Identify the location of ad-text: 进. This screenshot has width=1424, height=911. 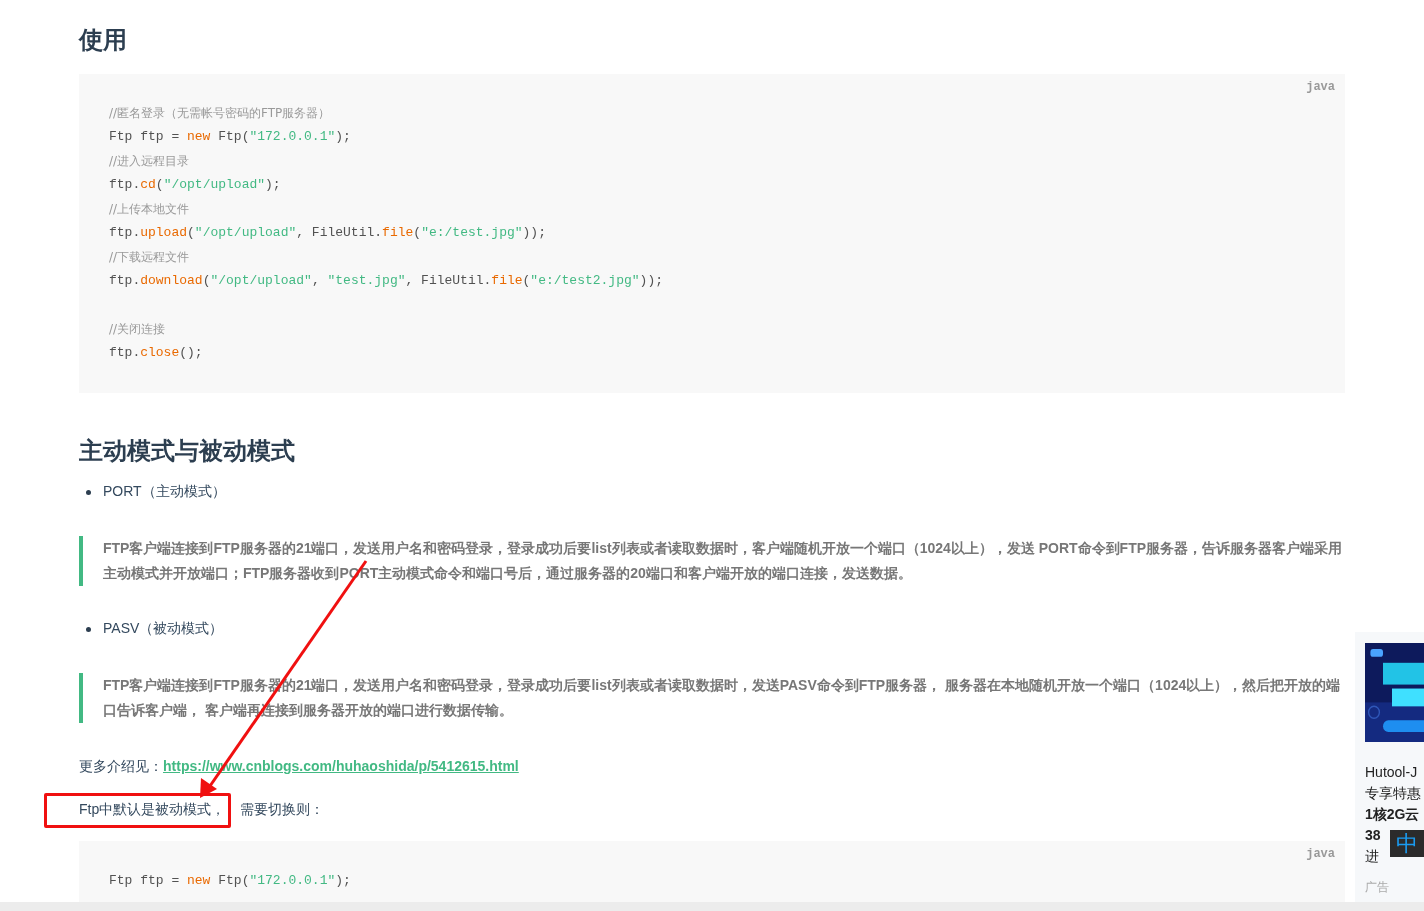
(1372, 856).